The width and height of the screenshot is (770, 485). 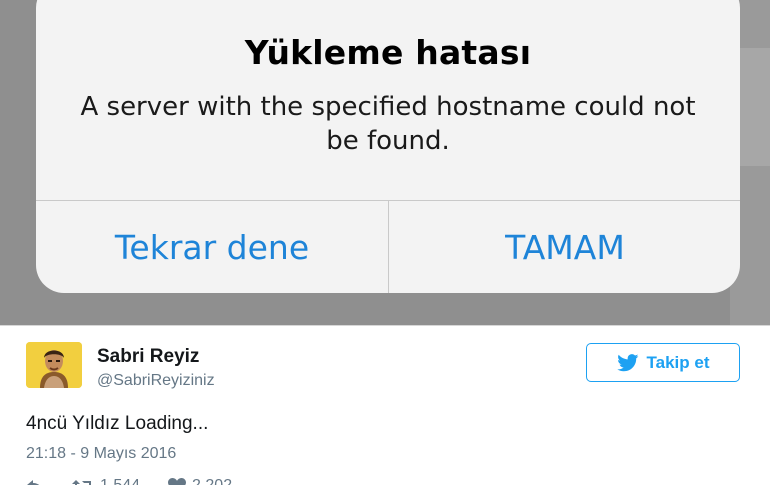 I want to click on follow-label: Takip et, so click(x=678, y=362).